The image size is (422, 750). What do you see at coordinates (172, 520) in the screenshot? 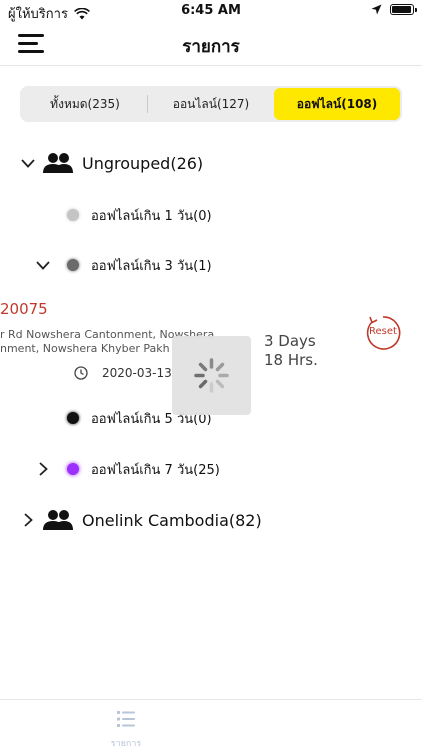
I see `group-label: Onelink Cambodia(82)` at bounding box center [172, 520].